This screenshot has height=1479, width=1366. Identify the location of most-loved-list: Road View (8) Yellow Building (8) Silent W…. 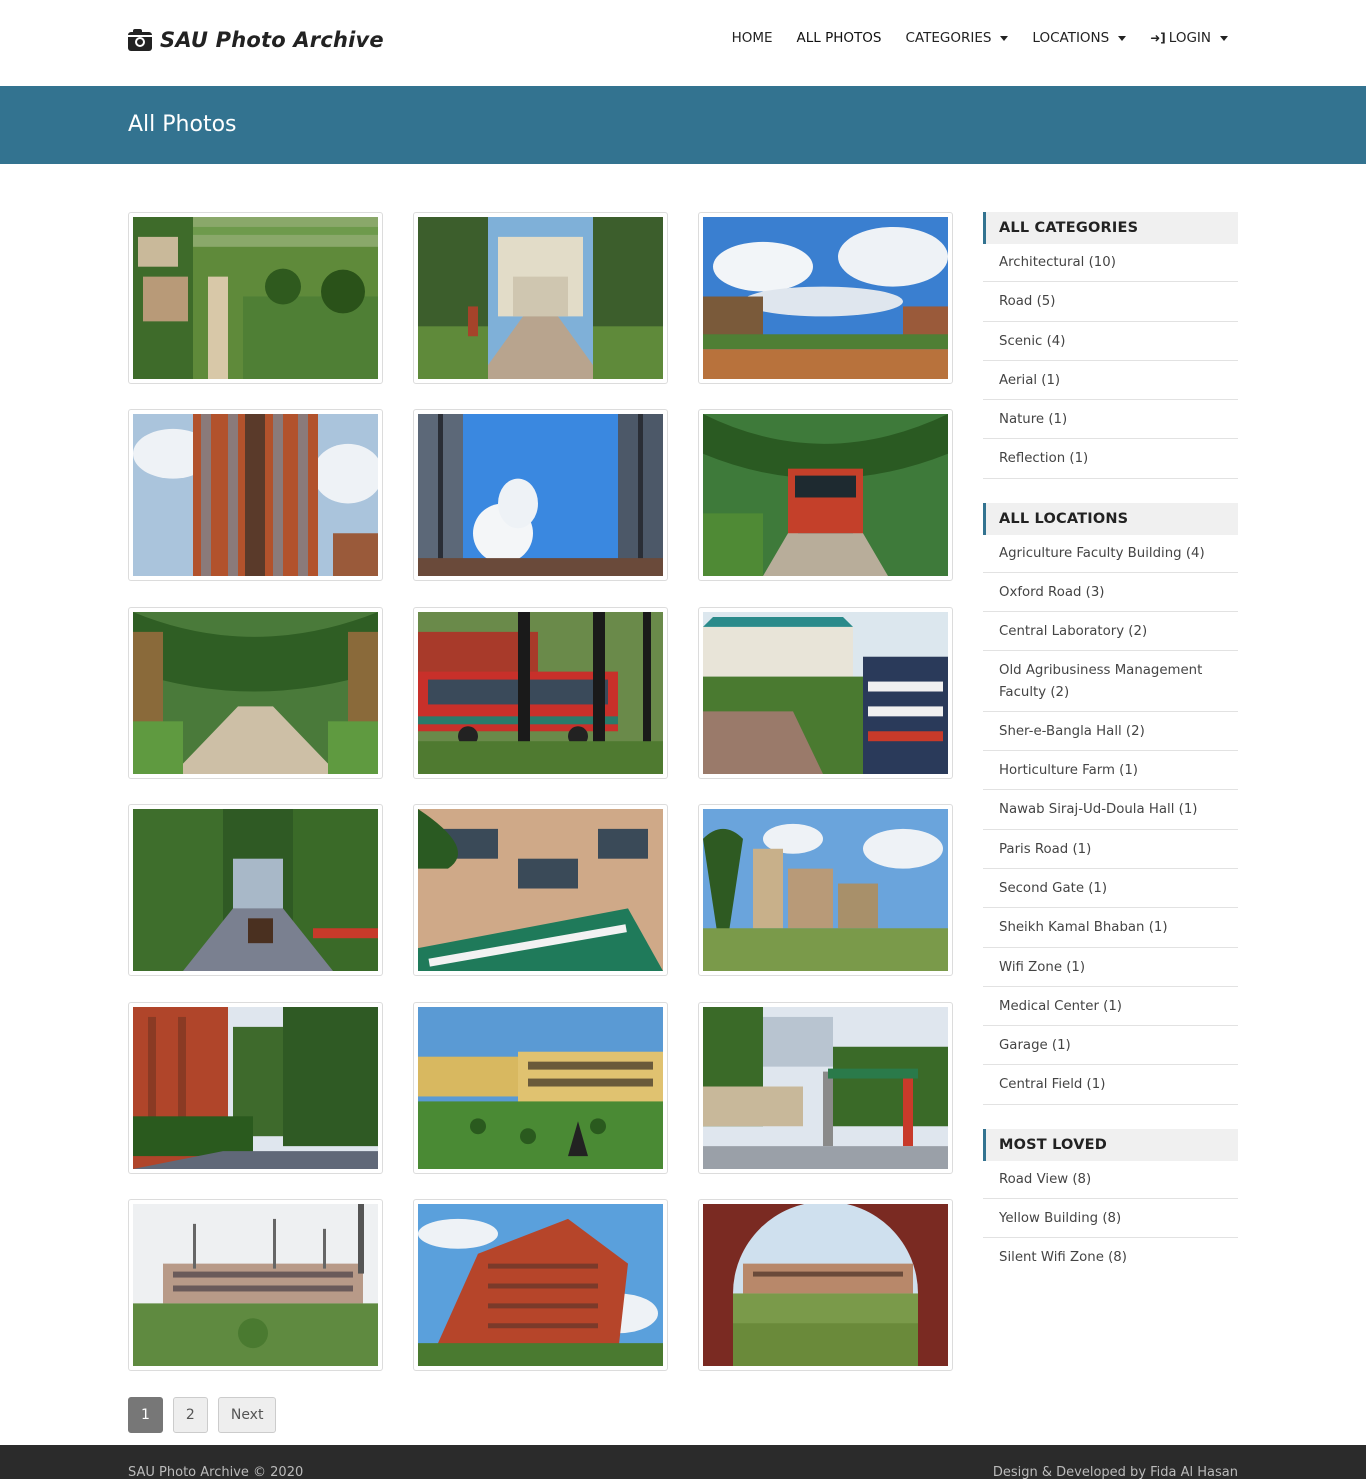
(1110, 1223).